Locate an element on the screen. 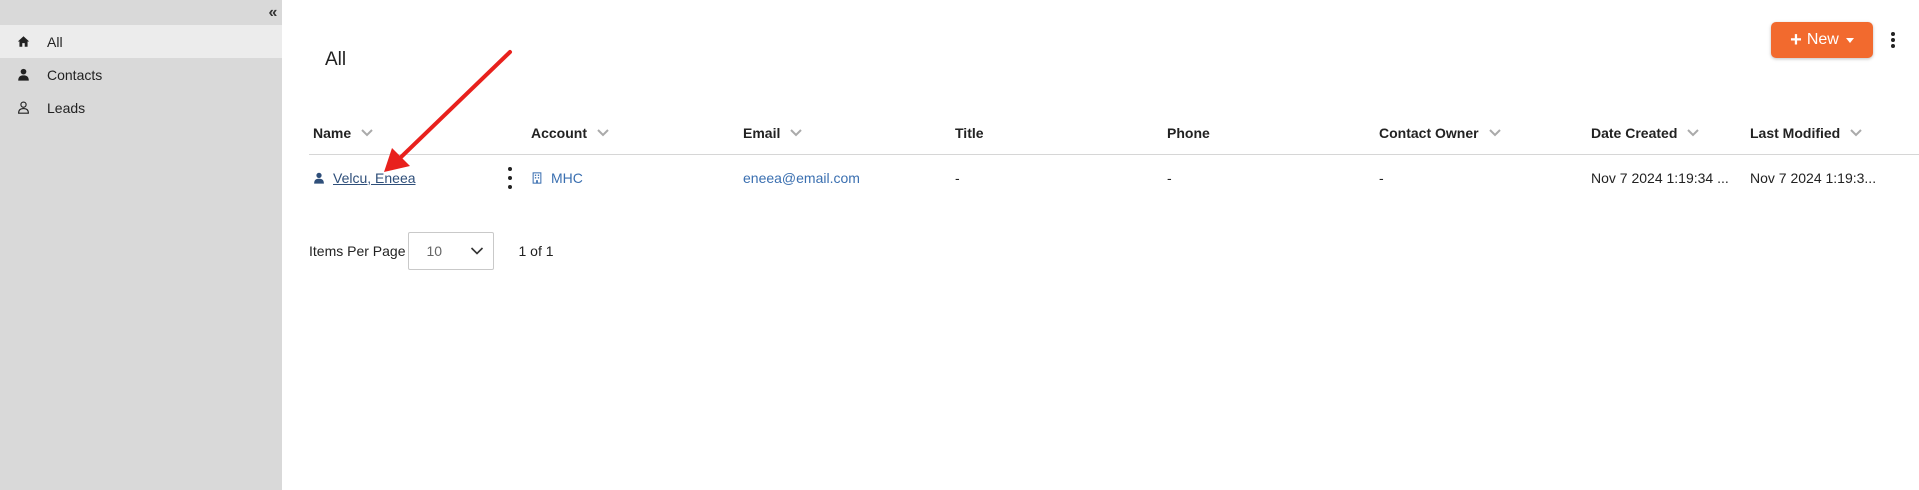 This screenshot has width=1919, height=490. chevron-down-icon is located at coordinates (476, 251).